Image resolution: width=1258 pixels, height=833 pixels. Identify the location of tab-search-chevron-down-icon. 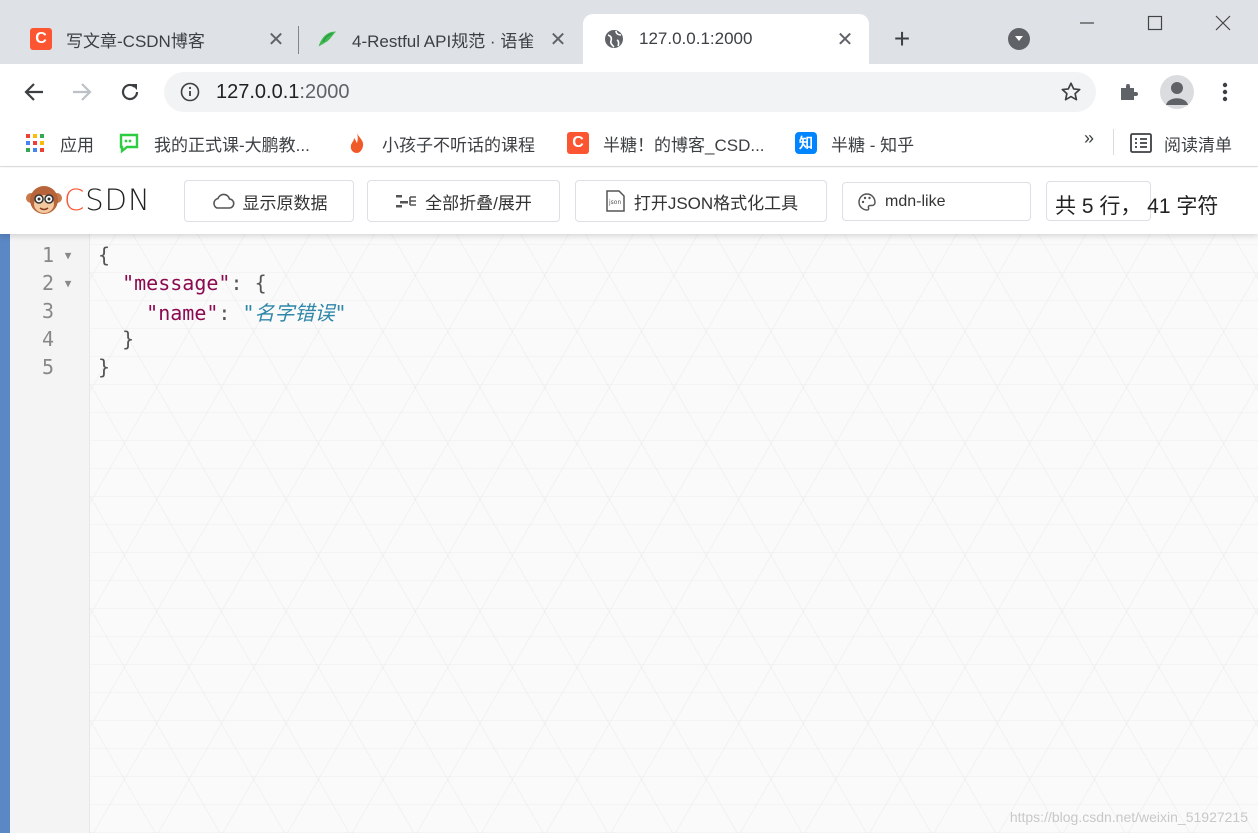
(1019, 39).